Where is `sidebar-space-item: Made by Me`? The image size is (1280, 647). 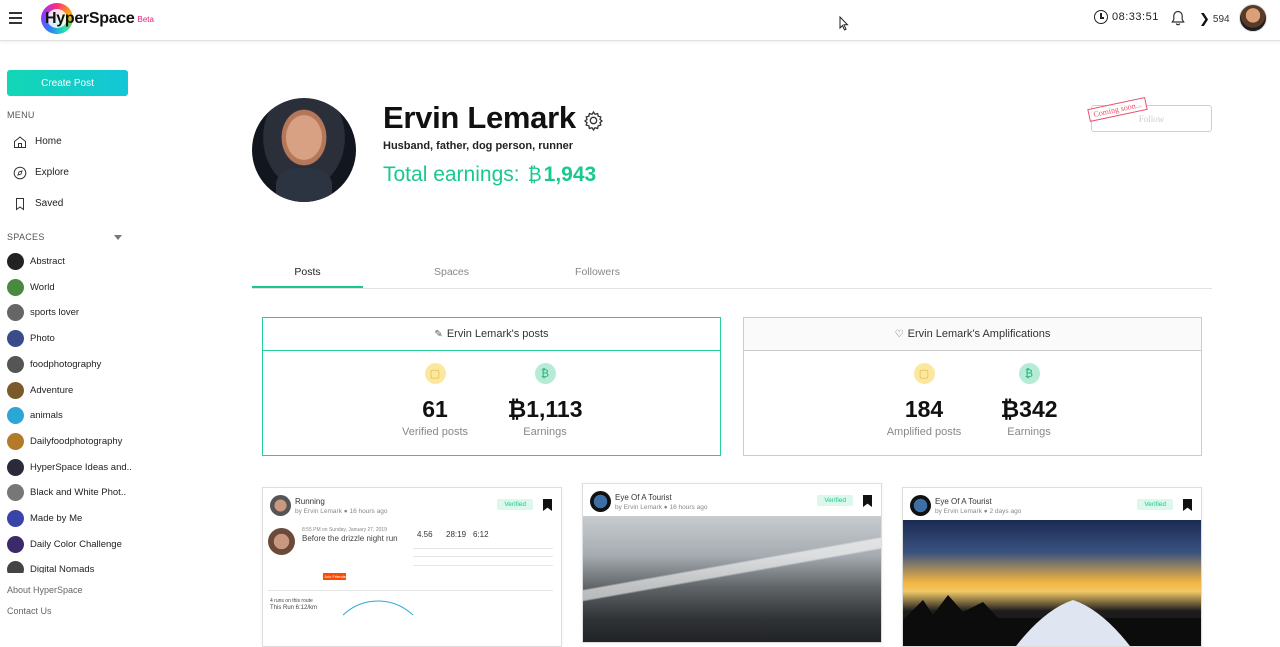
sidebar-space-item: Made by Me is located at coordinates (44, 518).